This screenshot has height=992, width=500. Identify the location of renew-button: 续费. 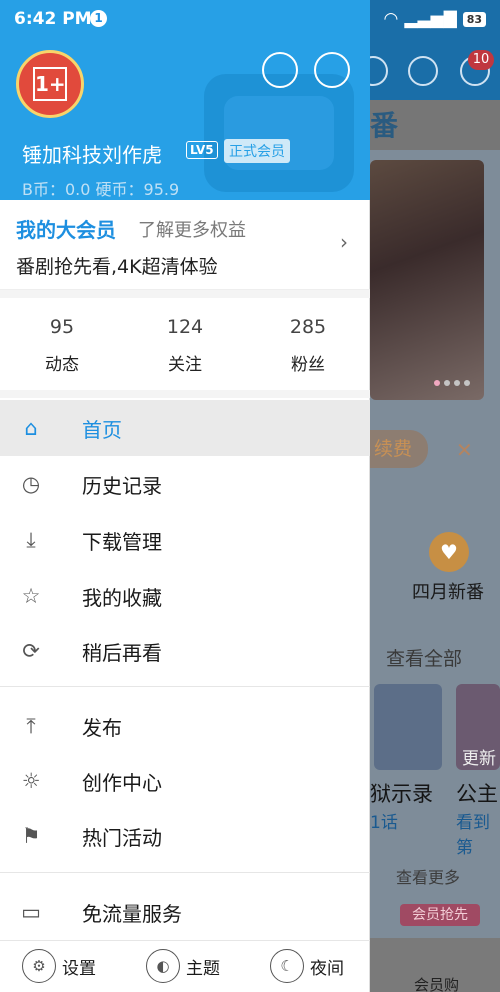
(399, 449).